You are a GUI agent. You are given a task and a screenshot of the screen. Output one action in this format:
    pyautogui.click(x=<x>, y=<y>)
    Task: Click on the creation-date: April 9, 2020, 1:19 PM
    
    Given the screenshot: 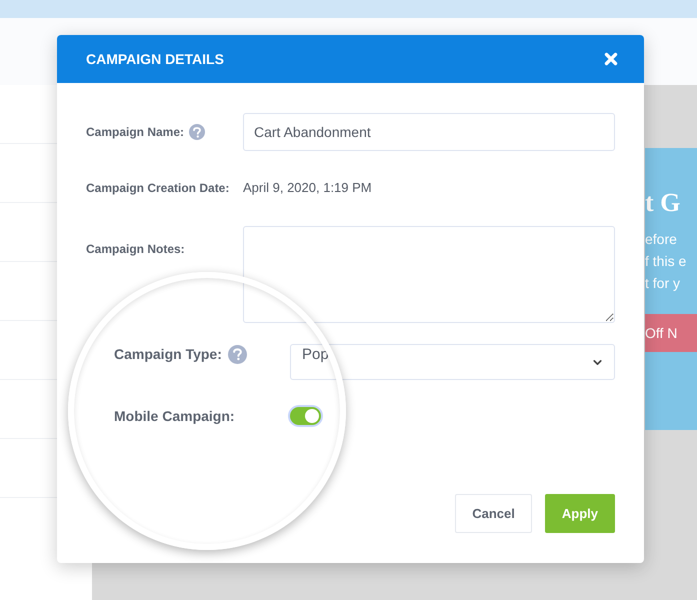 What is the action you would take?
    pyautogui.click(x=307, y=188)
    